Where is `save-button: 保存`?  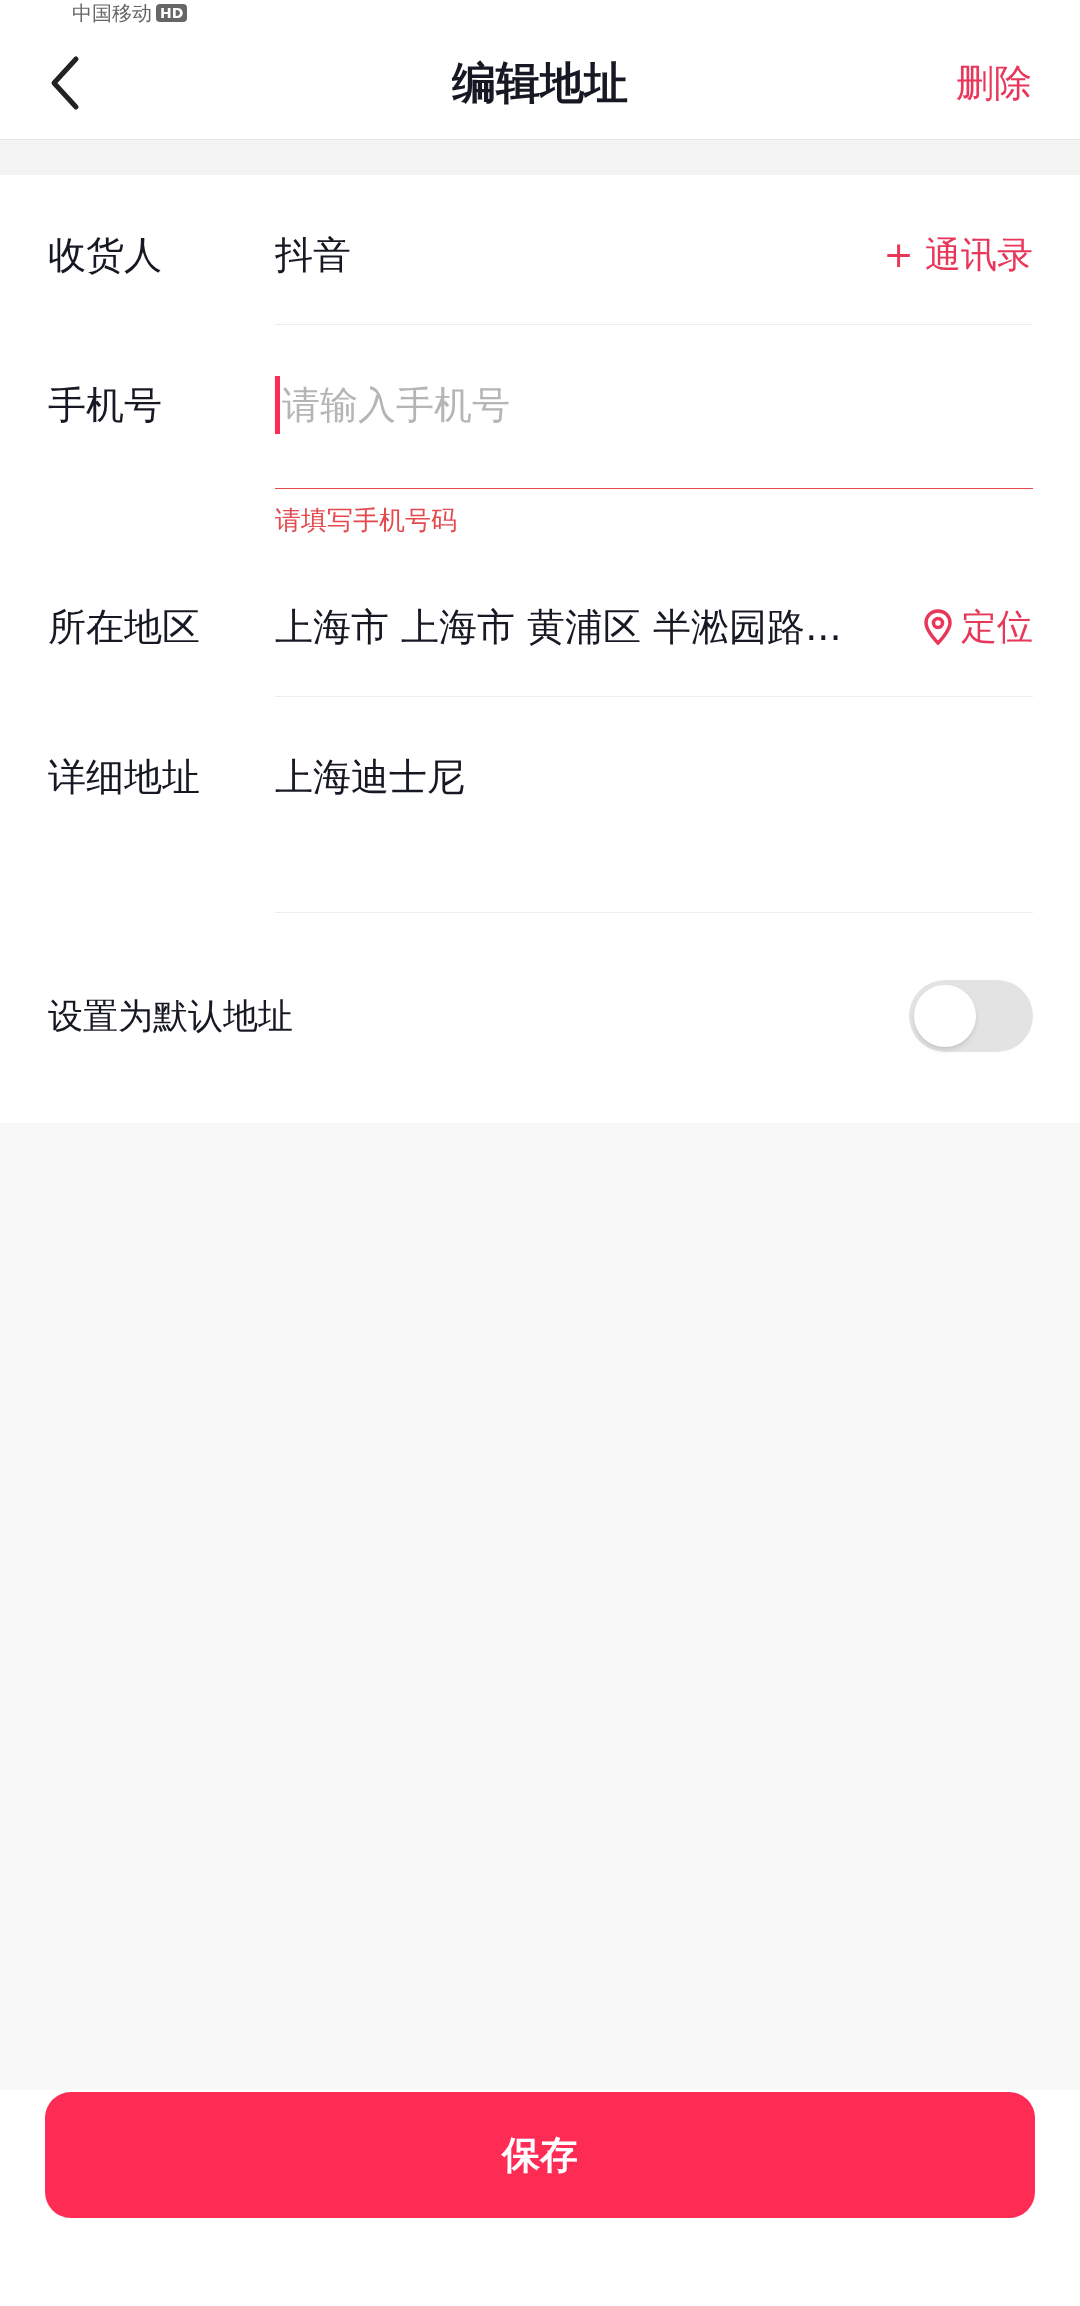
save-button: 保存 is located at coordinates (540, 2155).